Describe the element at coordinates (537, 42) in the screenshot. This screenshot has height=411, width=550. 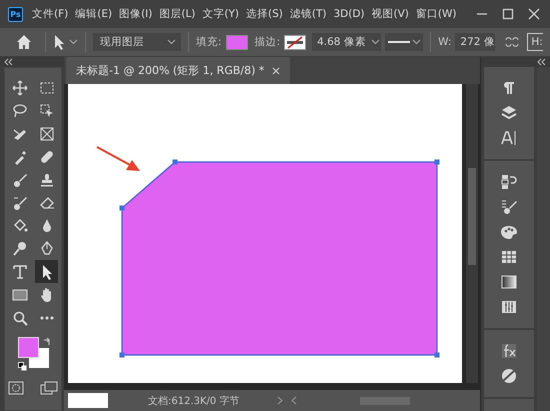
I see `height-label: H:` at that location.